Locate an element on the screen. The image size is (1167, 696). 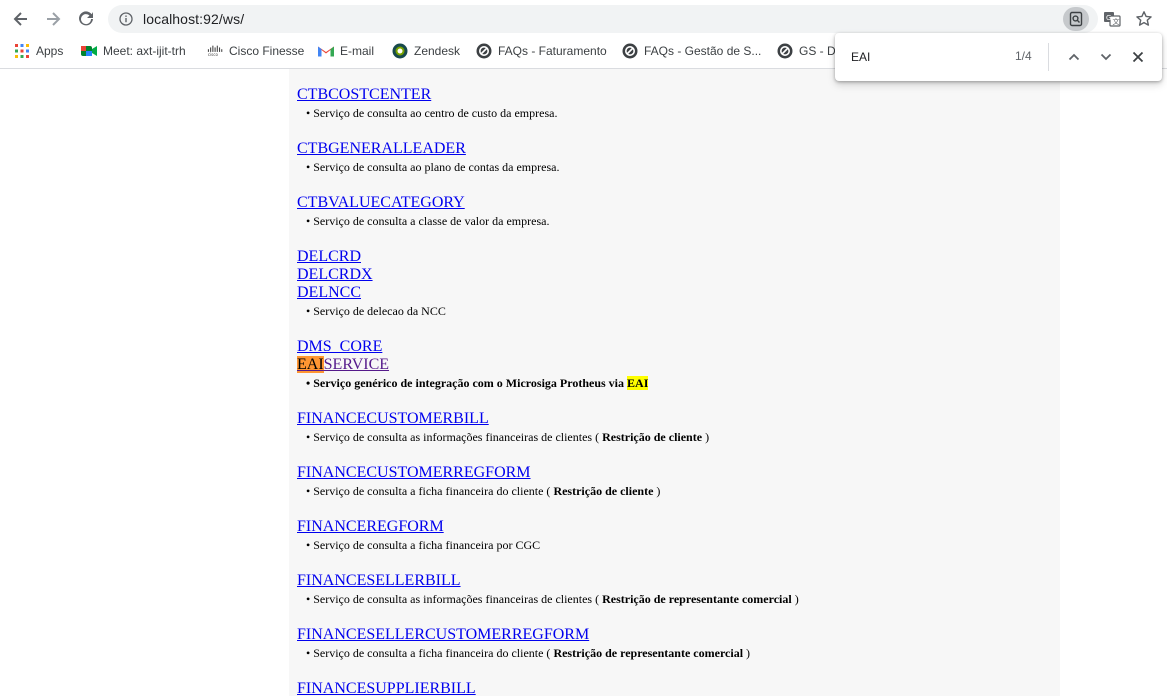
star-icon is located at coordinates (1144, 18).